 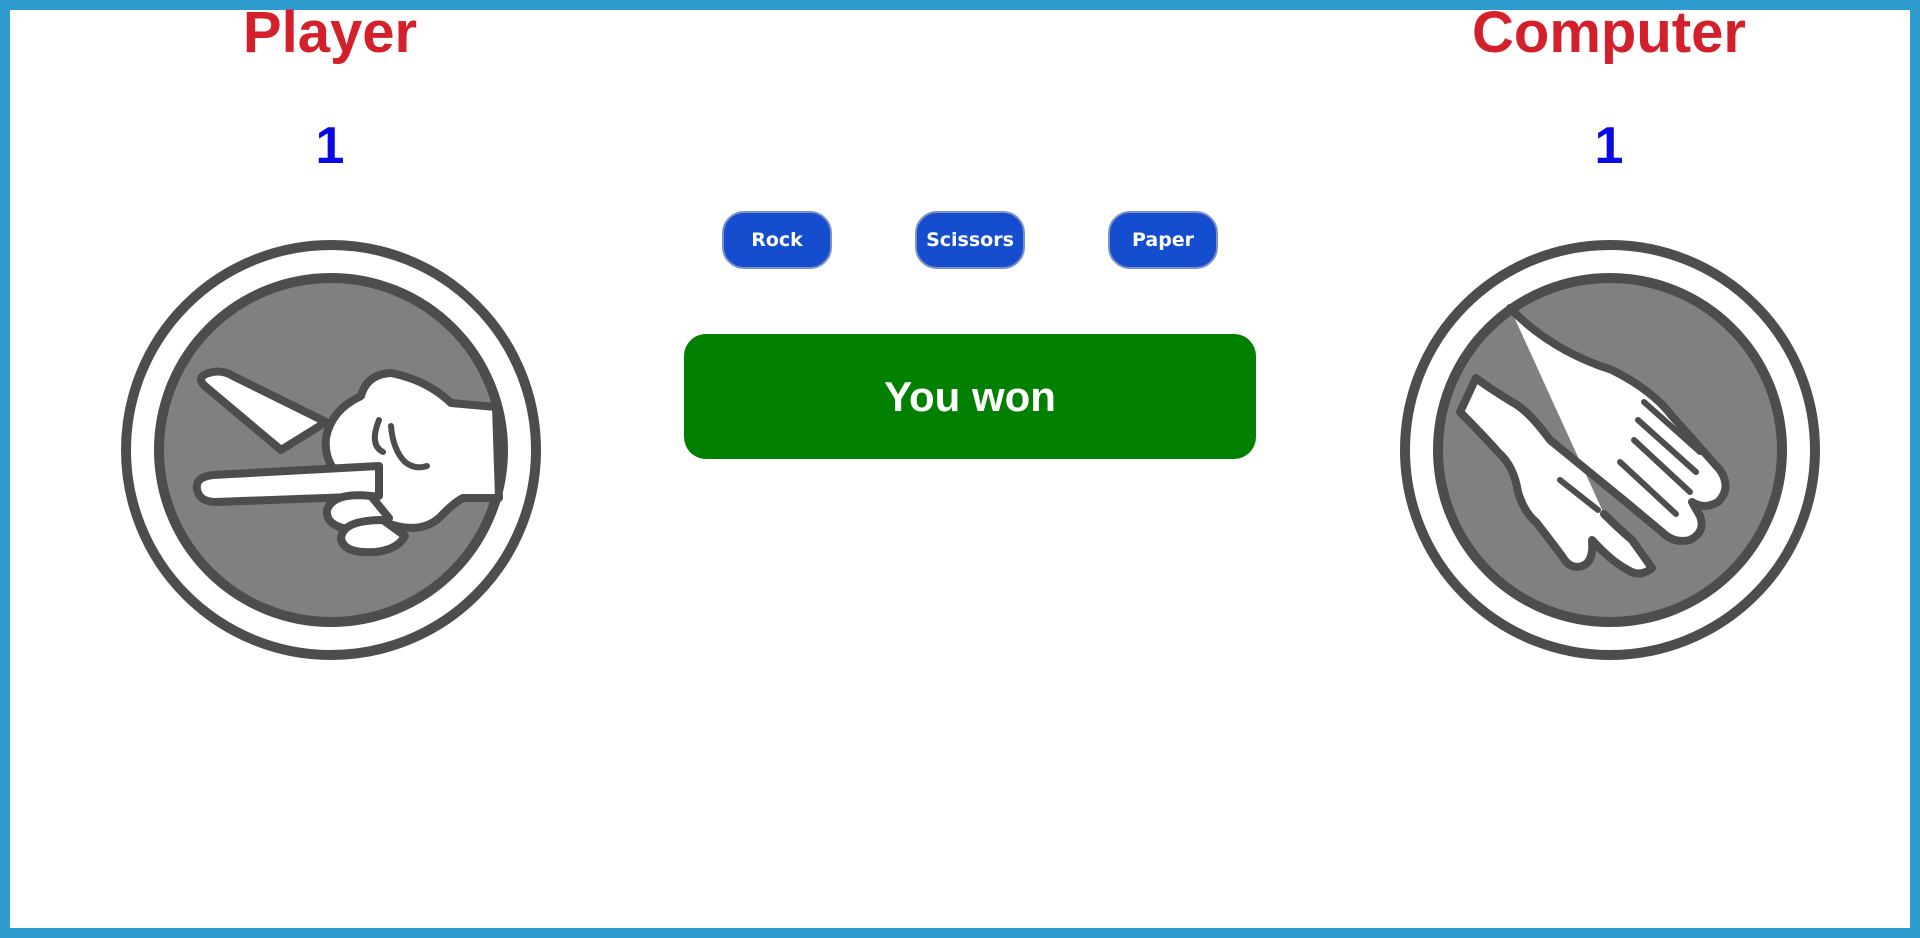 I want to click on computer-name: Computer, so click(x=1609, y=32).